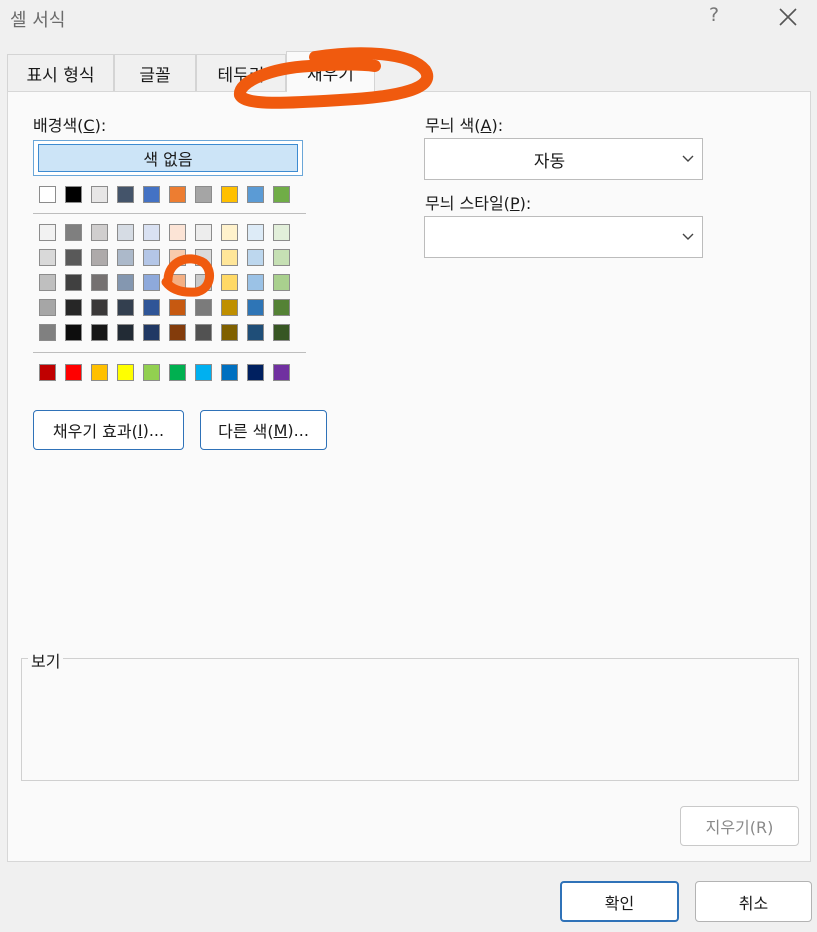 The image size is (817, 932). What do you see at coordinates (549, 161) in the screenshot?
I see `pattern-color-value: 자동` at bounding box center [549, 161].